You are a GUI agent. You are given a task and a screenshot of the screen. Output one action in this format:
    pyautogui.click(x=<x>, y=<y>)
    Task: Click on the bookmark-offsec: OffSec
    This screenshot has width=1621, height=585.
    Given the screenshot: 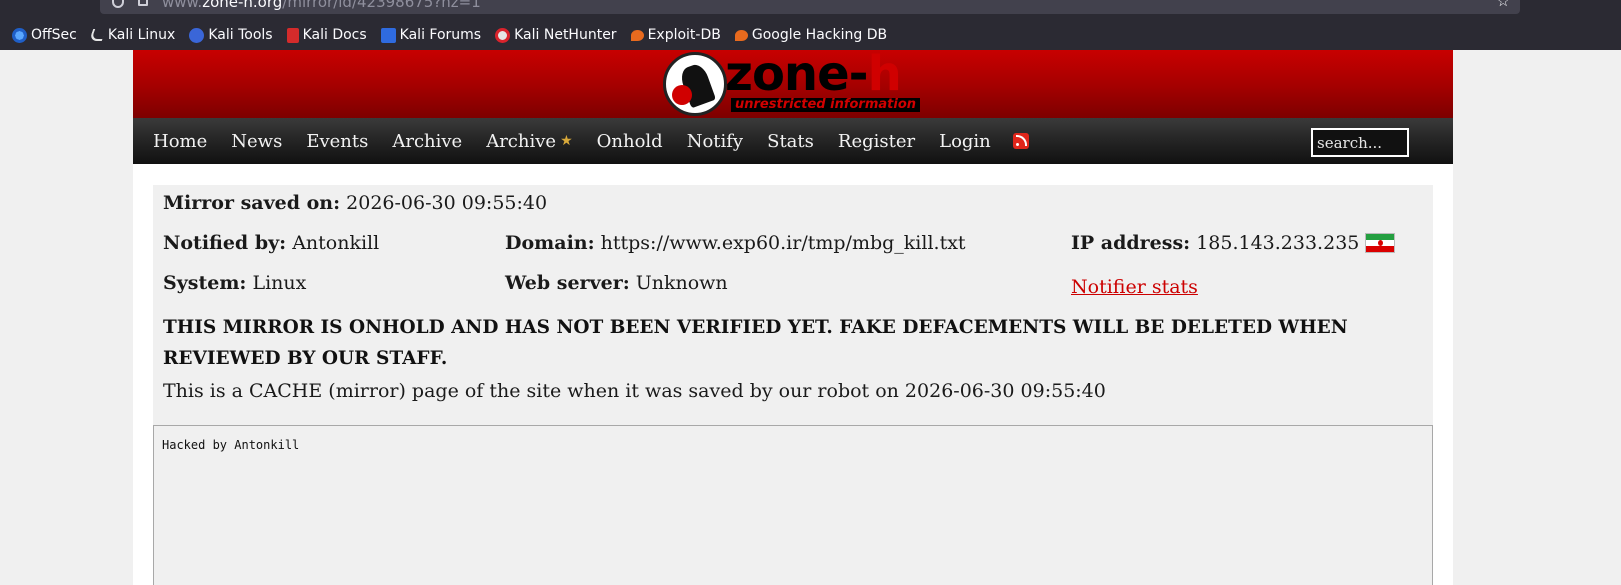 What is the action you would take?
    pyautogui.click(x=44, y=35)
    